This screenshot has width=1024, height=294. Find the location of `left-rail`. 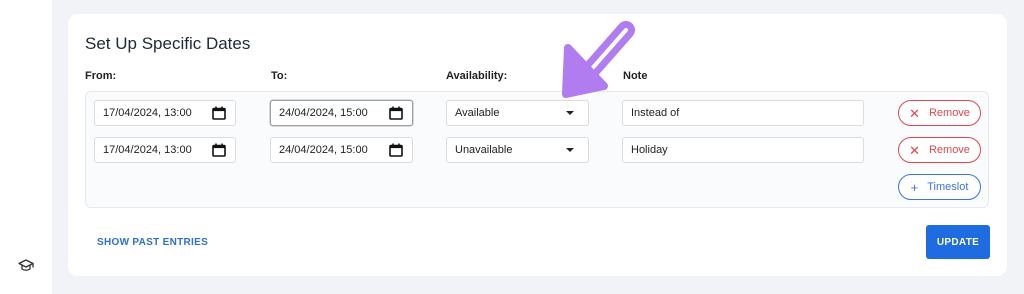

left-rail is located at coordinates (26, 147).